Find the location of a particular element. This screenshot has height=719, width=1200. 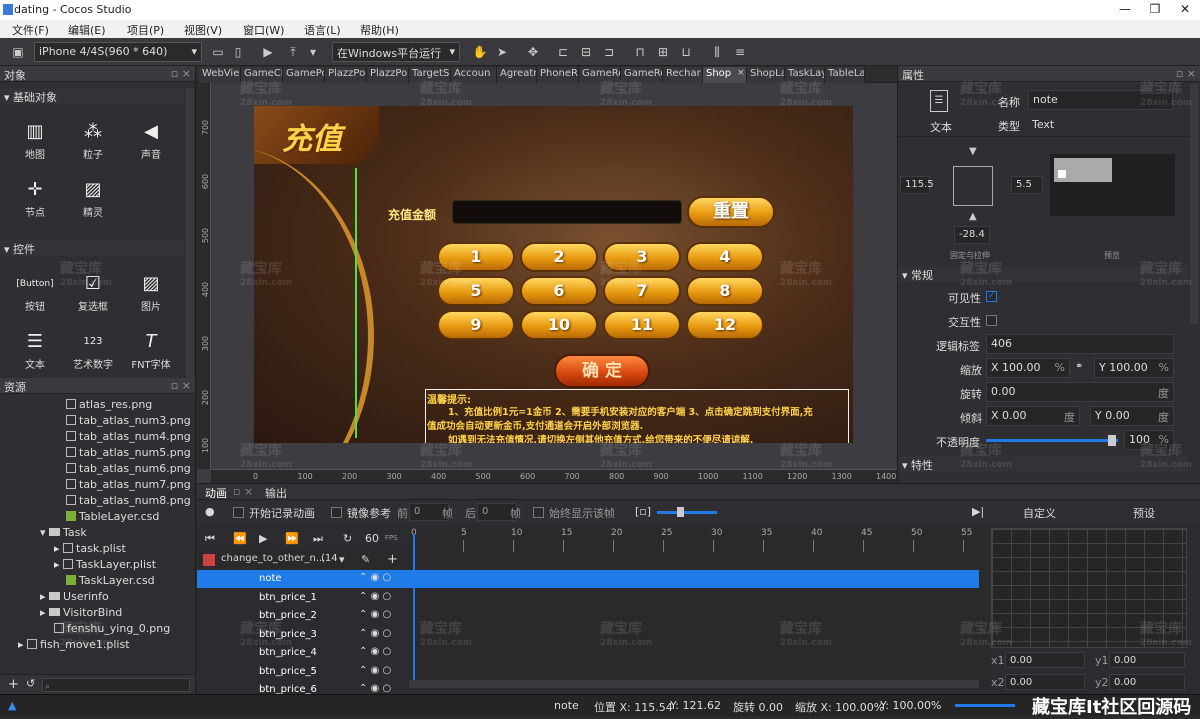

skew-y-input: Y 0.00 度 is located at coordinates (1132, 416).